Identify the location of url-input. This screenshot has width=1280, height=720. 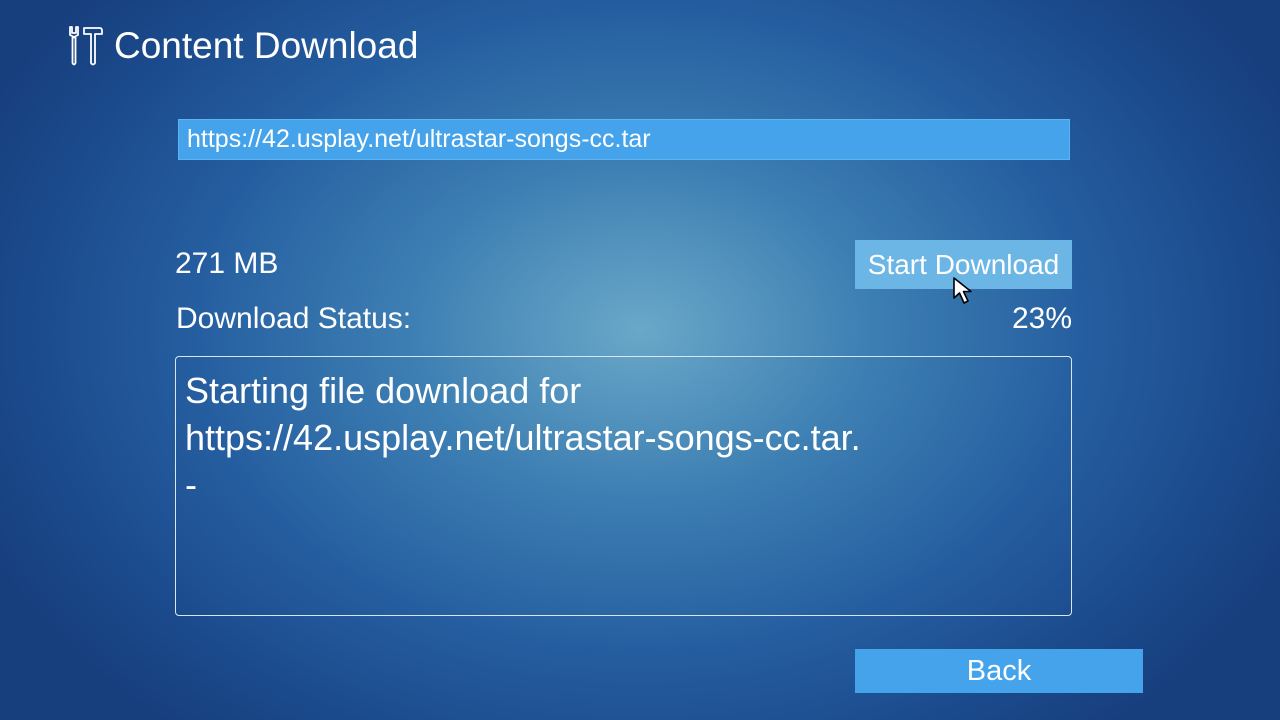
(624, 139).